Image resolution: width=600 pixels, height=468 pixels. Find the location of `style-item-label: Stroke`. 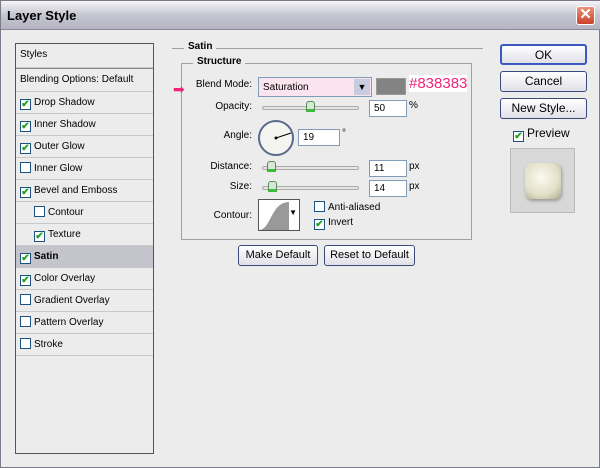

style-item-label: Stroke is located at coordinates (48, 344).